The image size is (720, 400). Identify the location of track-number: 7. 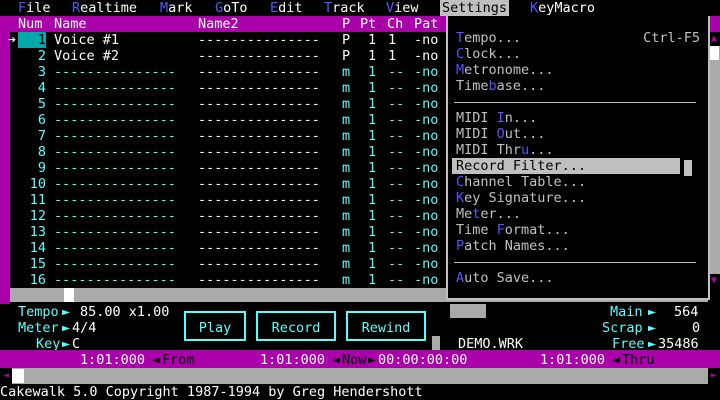
(28, 136).